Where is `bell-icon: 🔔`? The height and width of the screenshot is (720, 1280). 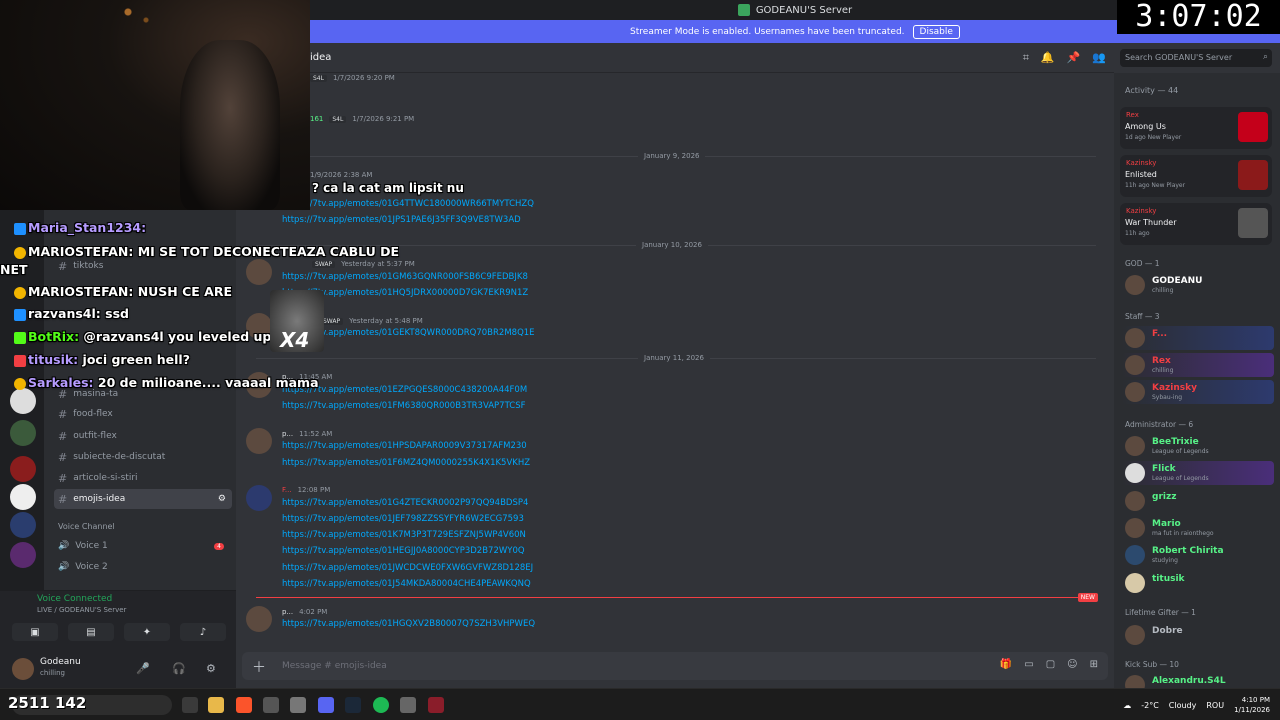 bell-icon: 🔔 is located at coordinates (1048, 58).